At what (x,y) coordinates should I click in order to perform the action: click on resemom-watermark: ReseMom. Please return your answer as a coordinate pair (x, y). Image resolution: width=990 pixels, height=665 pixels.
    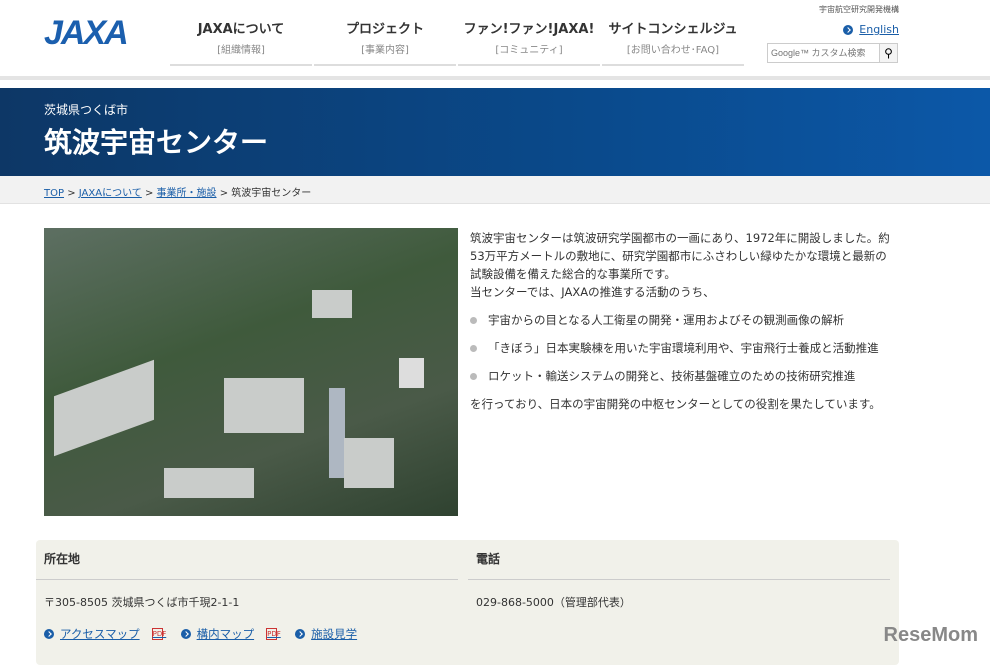
    Looking at the image, I should click on (930, 635).